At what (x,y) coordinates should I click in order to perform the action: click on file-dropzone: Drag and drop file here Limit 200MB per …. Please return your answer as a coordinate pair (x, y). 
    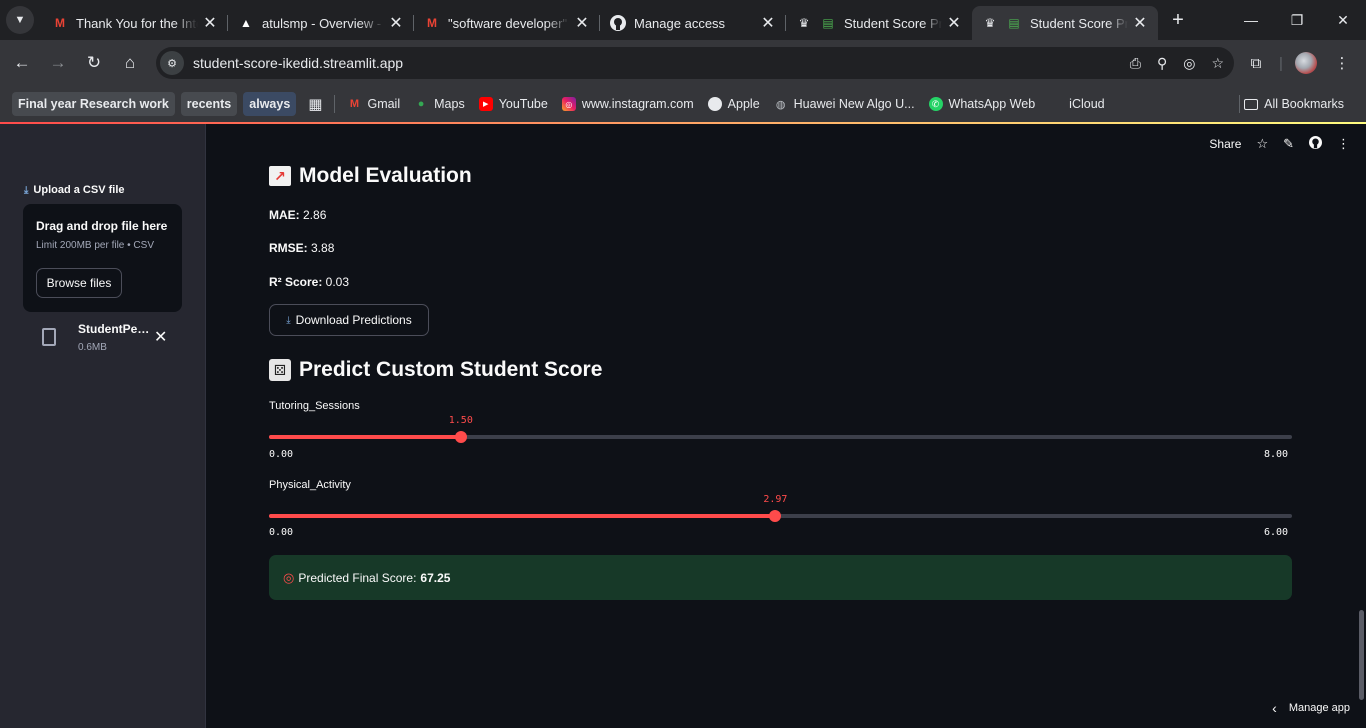
    Looking at the image, I should click on (102, 258).